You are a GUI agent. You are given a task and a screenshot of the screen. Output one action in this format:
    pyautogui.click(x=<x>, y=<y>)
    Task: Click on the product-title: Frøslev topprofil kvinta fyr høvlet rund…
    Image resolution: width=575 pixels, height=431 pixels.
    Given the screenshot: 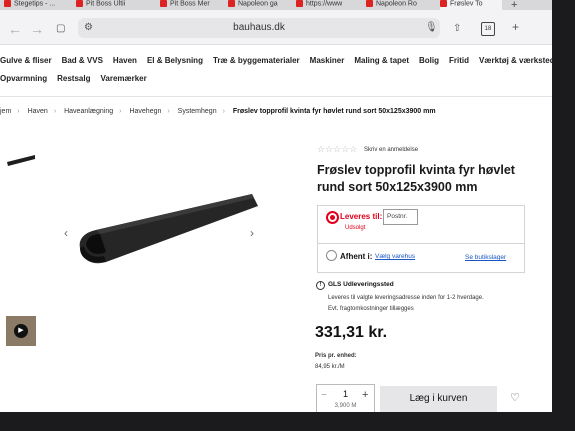 What is the action you would take?
    pyautogui.click(x=416, y=178)
    